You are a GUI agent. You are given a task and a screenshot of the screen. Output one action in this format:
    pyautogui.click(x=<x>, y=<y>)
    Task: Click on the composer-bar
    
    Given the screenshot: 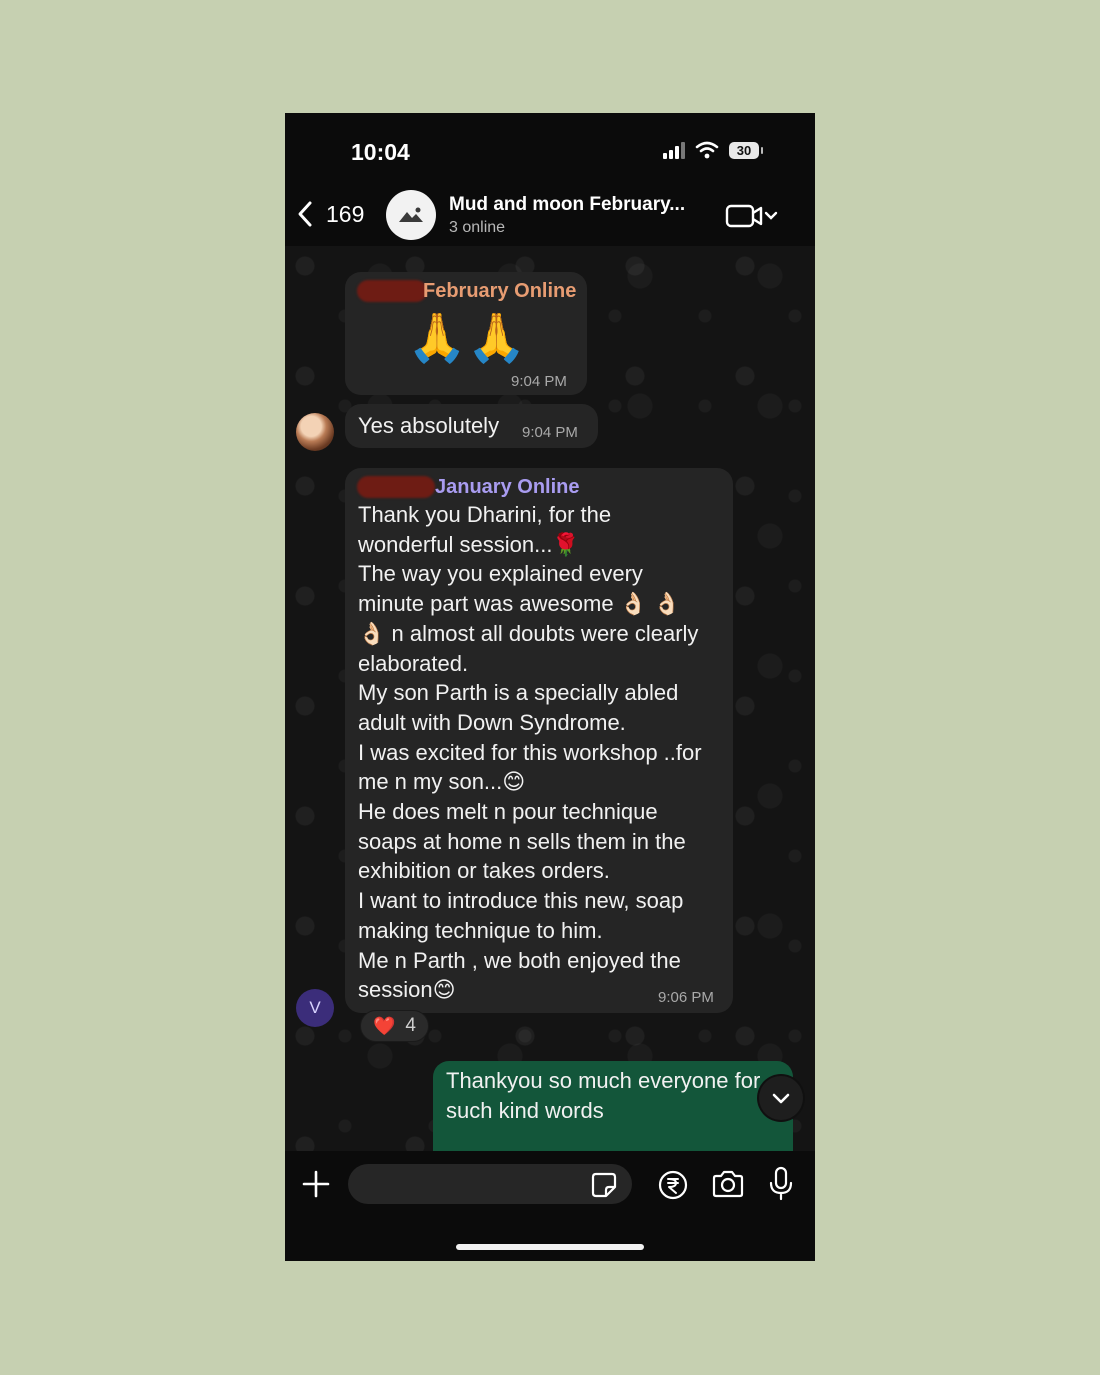 What is the action you would take?
    pyautogui.click(x=550, y=1206)
    